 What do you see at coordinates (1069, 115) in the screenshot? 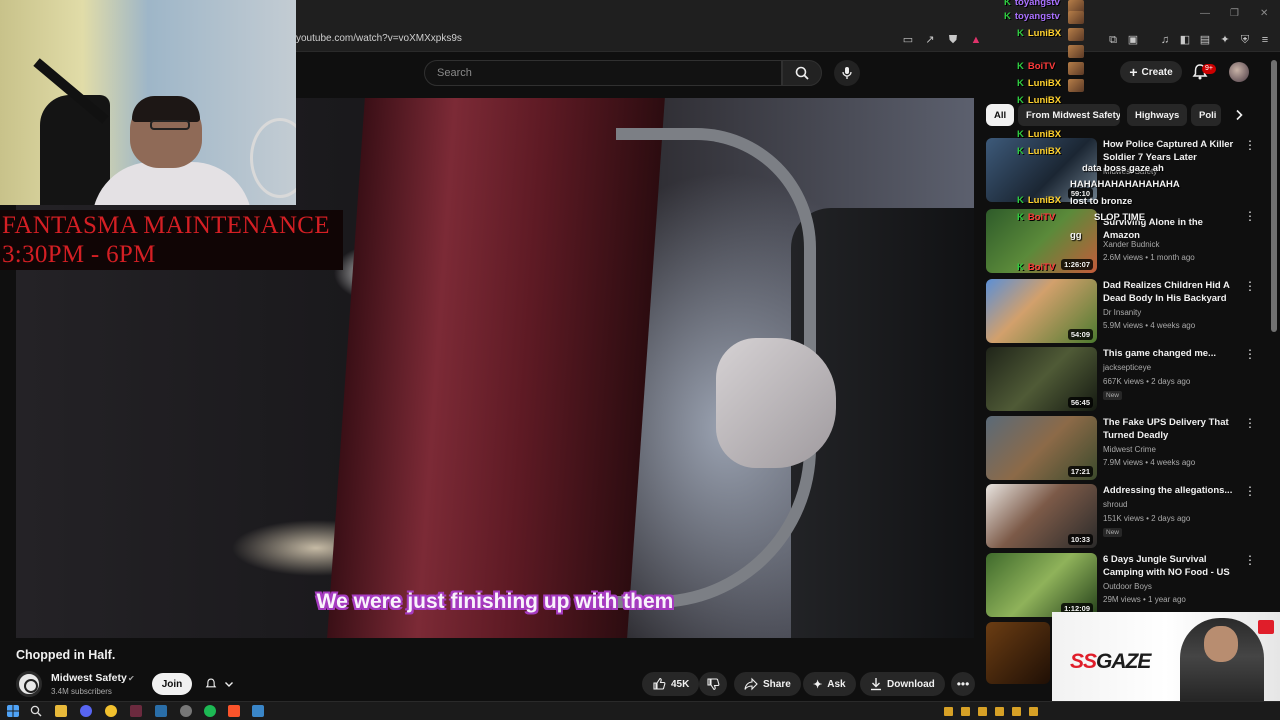
I see `chip-from-channel: From Midwest Safety` at bounding box center [1069, 115].